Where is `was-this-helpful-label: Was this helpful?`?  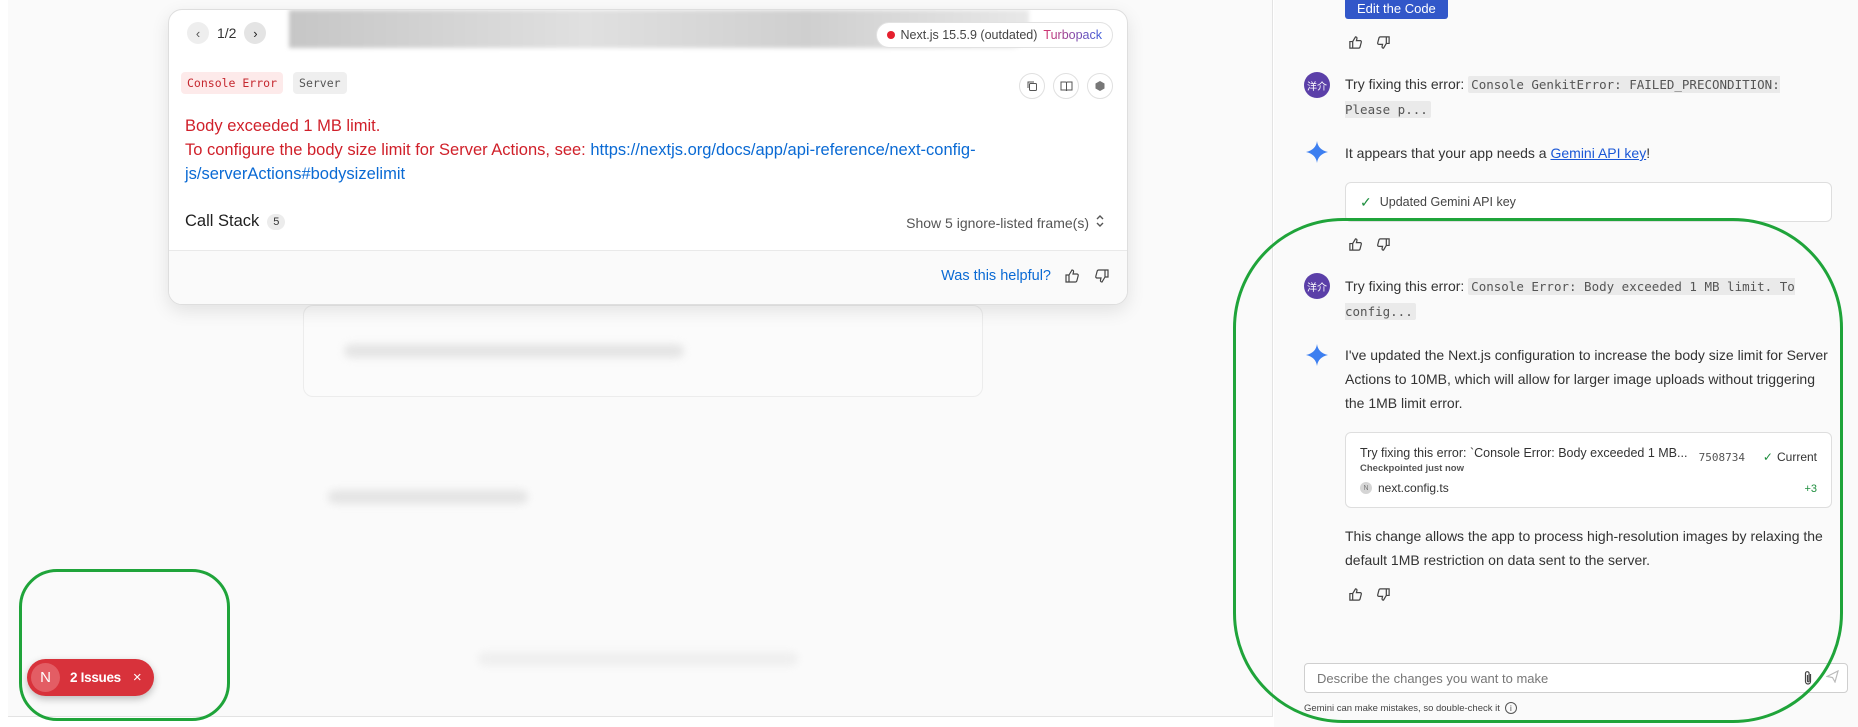
was-this-helpful-label: Was this helpful? is located at coordinates (996, 276).